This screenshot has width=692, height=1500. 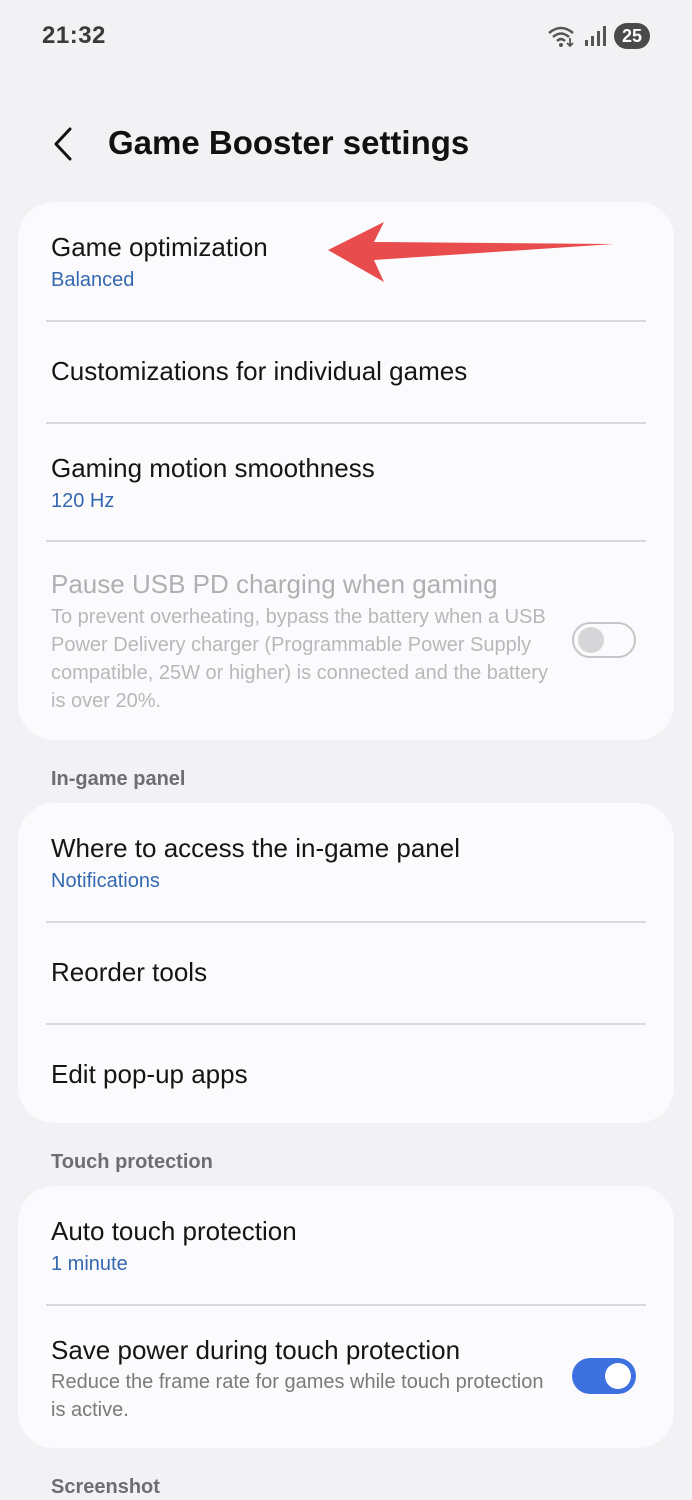 What do you see at coordinates (346, 972) in the screenshot?
I see `reorder-tools-item: Reorder tools` at bounding box center [346, 972].